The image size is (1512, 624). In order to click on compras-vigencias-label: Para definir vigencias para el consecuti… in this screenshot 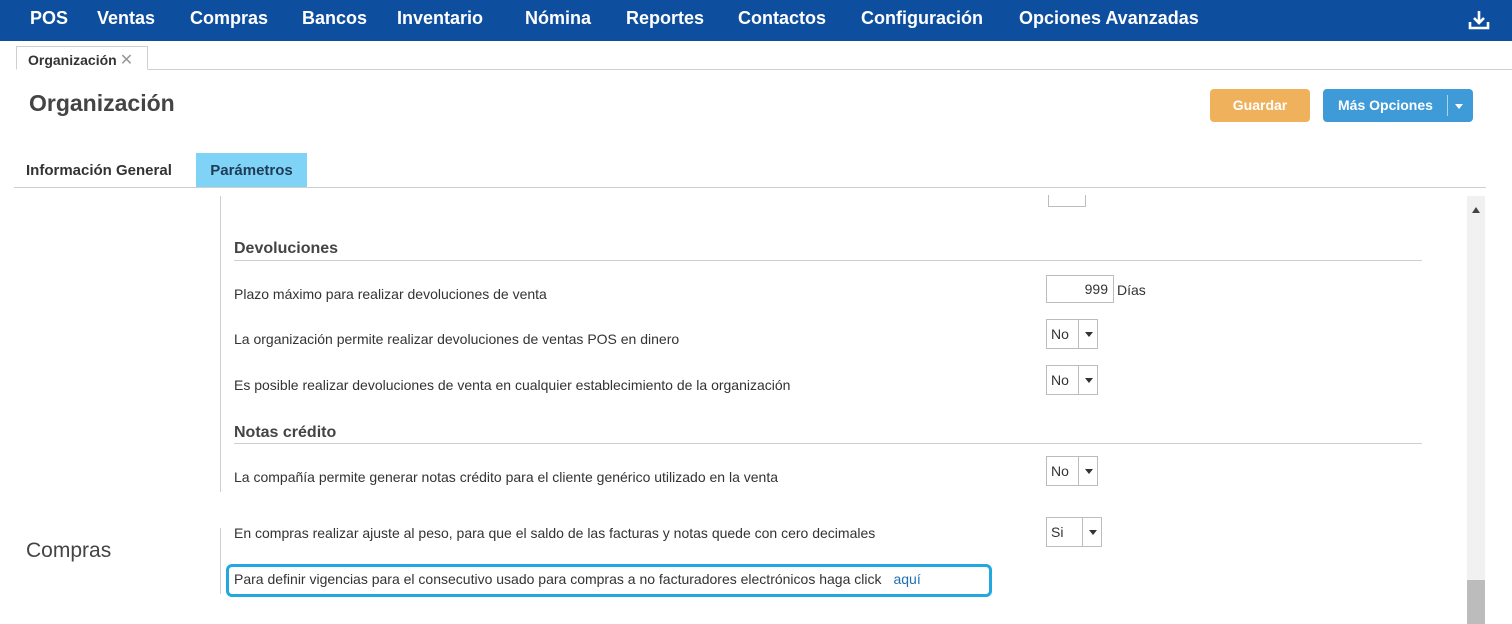, I will do `click(558, 579)`.